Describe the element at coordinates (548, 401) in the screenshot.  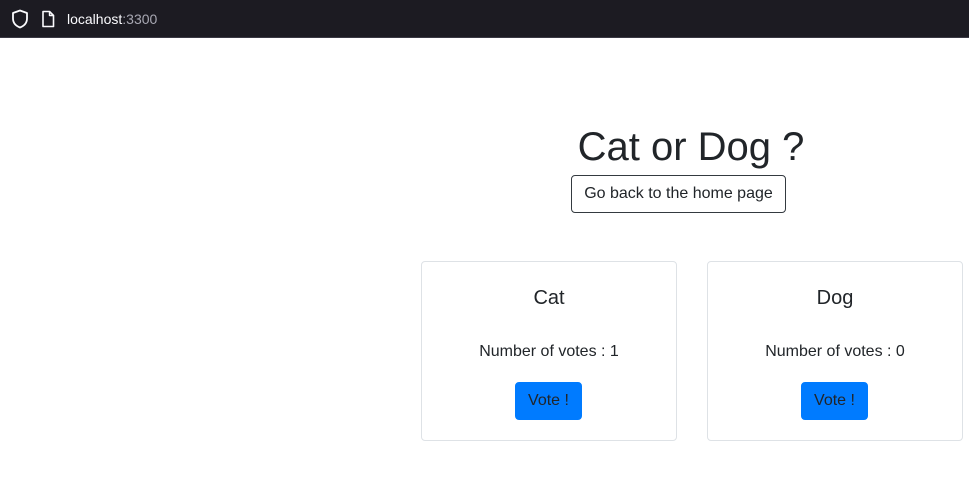
I see `vote-cat-button: Vote !` at that location.